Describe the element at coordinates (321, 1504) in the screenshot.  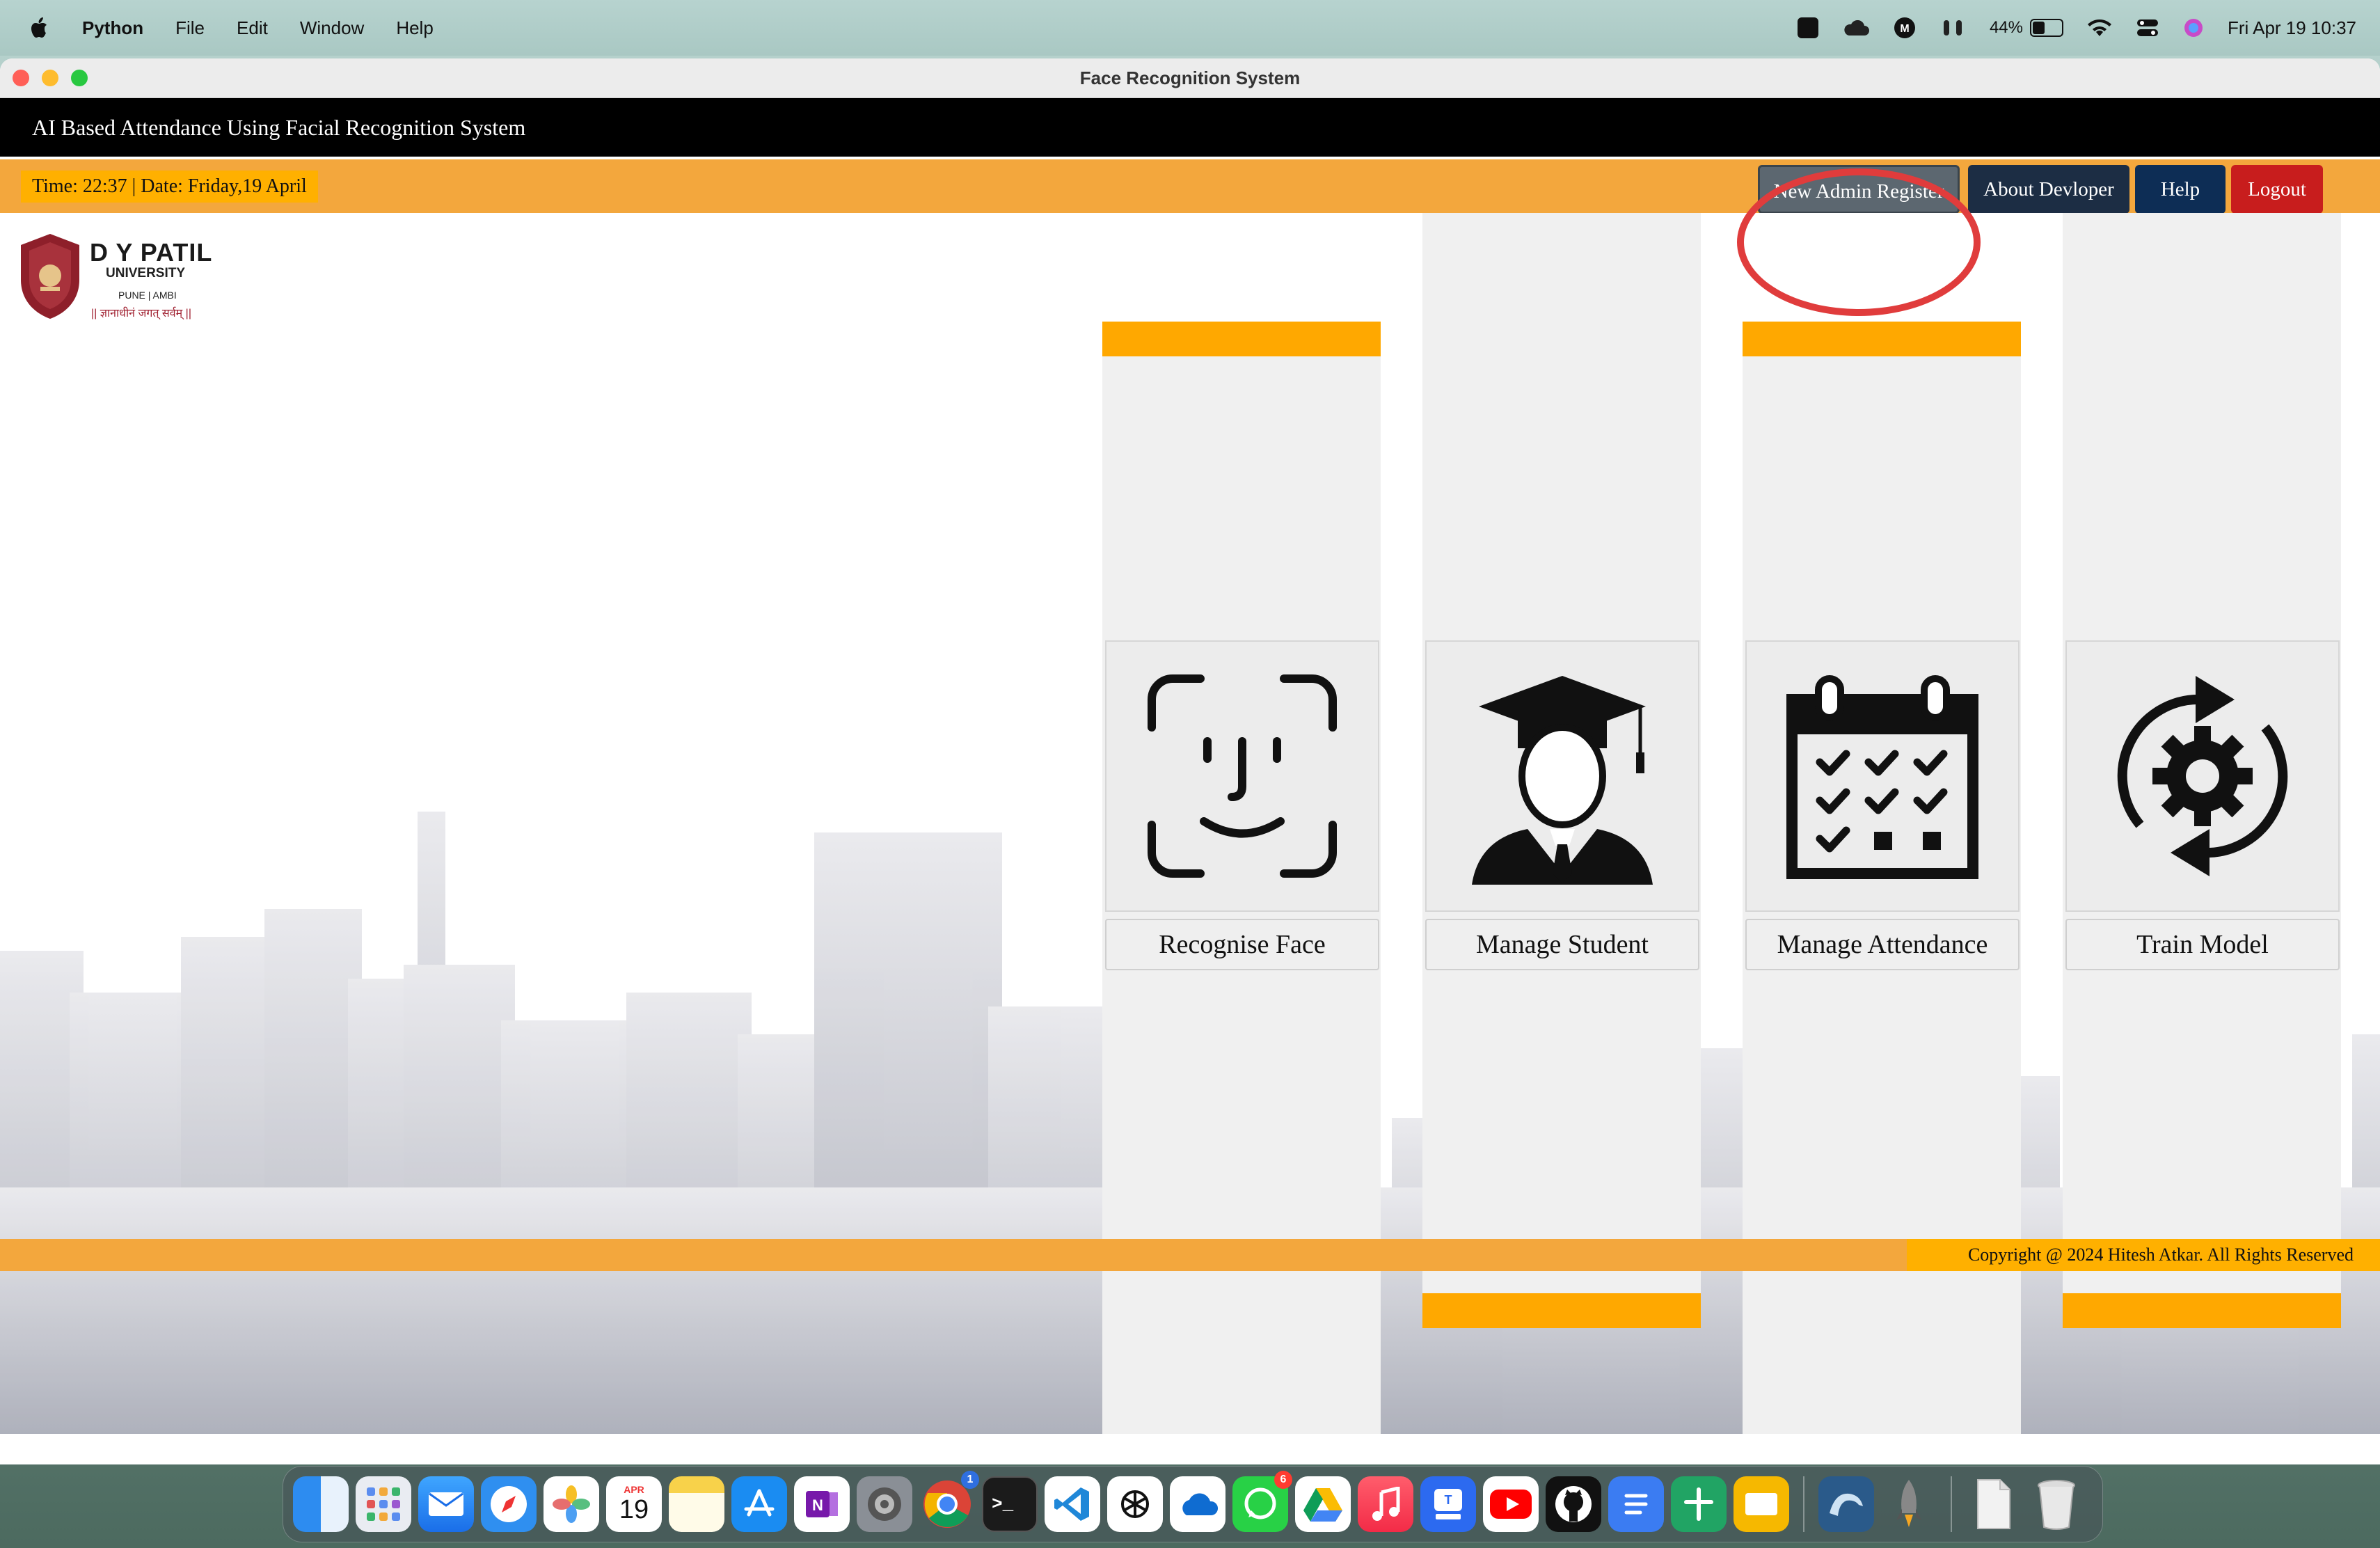
I see `finder-icon` at that location.